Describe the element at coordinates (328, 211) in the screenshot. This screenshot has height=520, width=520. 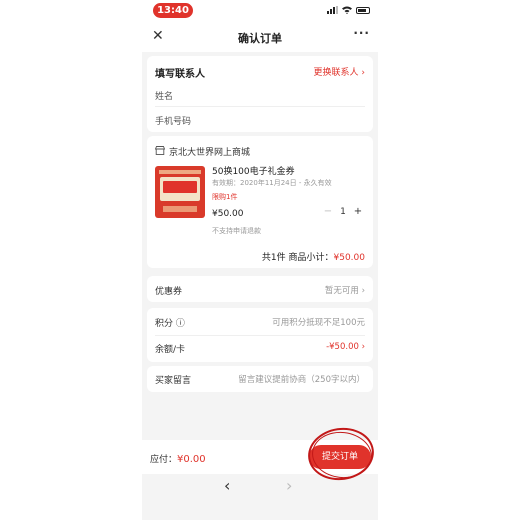
I see `decrease-button: −` at that location.